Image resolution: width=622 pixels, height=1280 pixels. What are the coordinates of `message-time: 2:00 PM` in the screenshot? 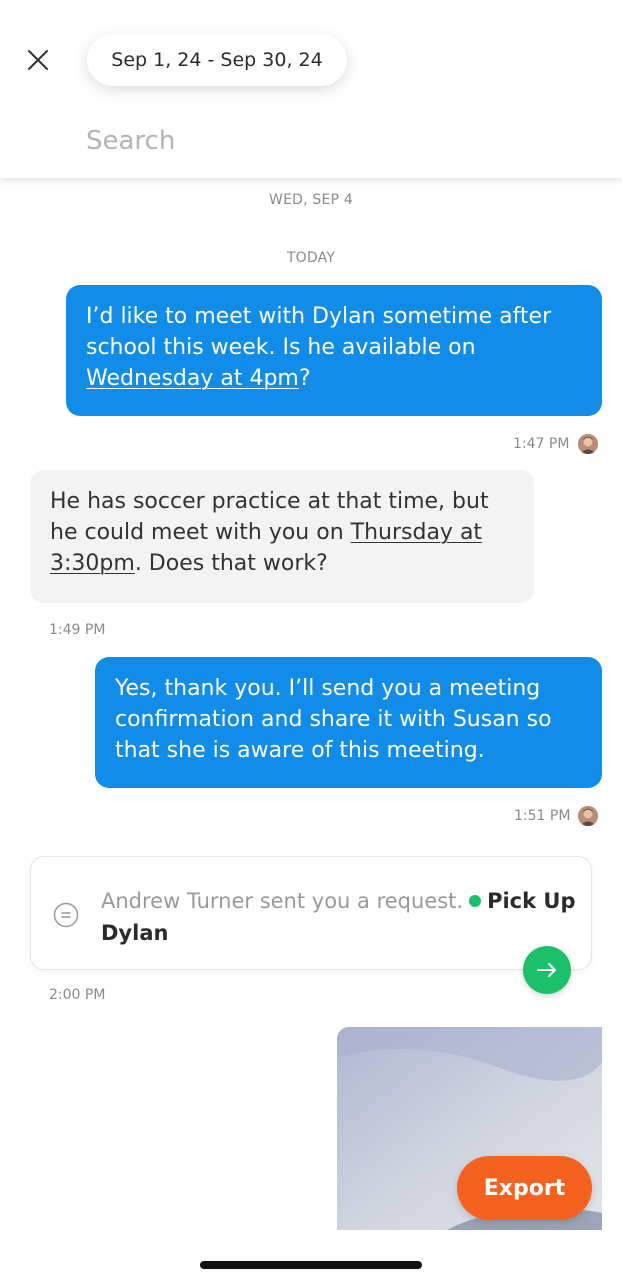 It's located at (77, 995).